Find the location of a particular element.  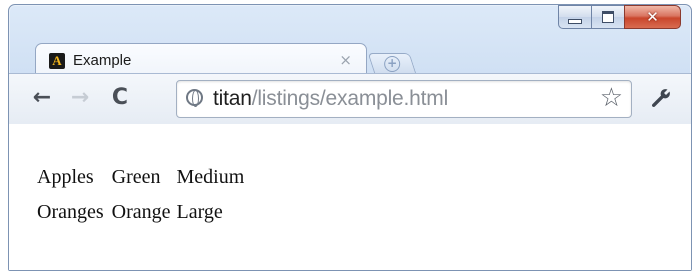

table-cell: Oranges is located at coordinates (70, 212).